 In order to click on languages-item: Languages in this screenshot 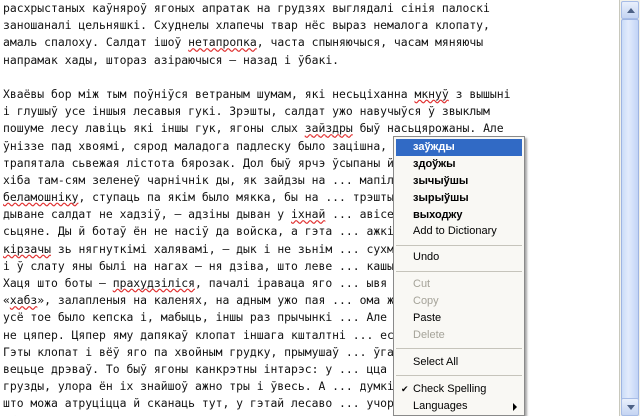, I will do `click(459, 406)`.